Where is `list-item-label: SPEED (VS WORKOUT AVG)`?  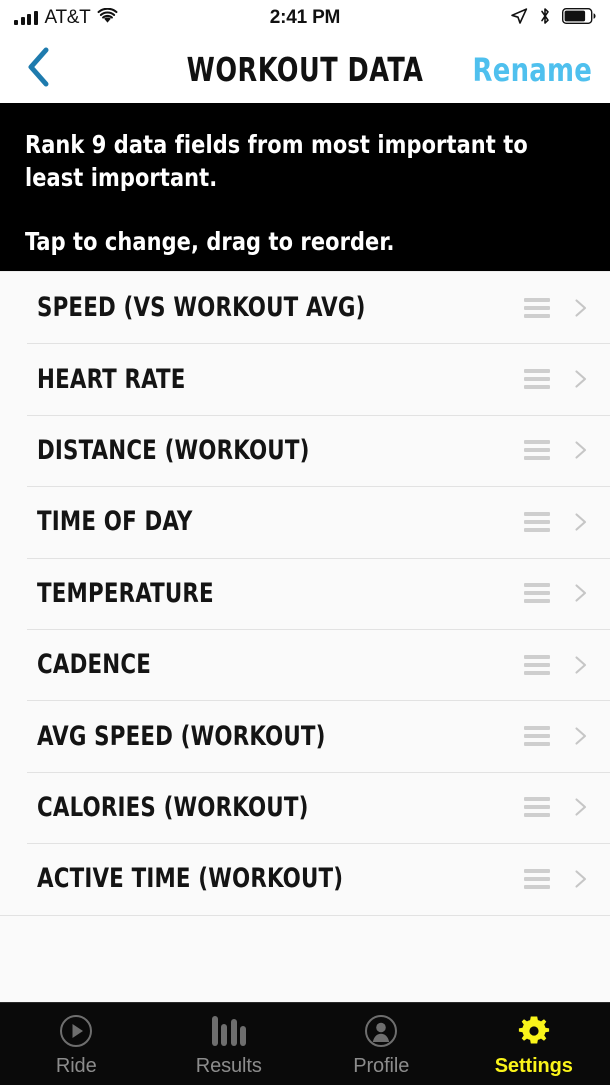
list-item-label: SPEED (VS WORKOUT AVG) is located at coordinates (201, 308).